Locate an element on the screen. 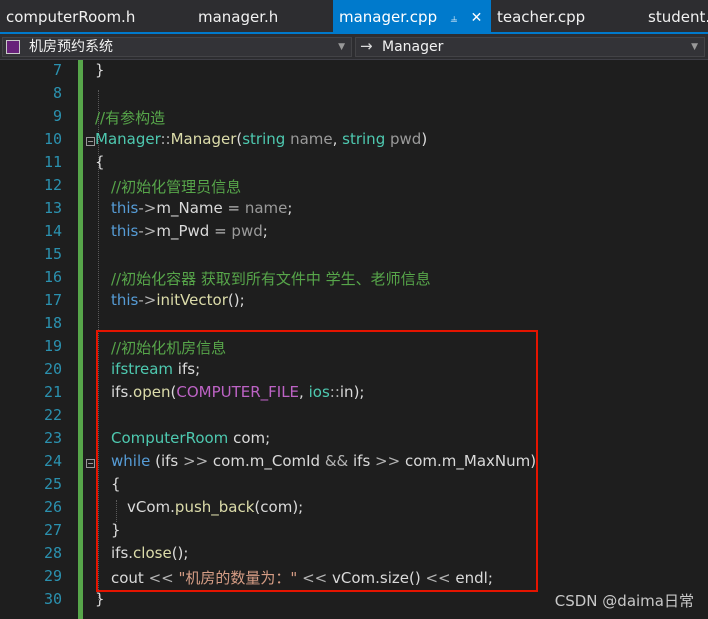 Image resolution: width=708 pixels, height=619 pixels. code-line-9: //有参构造 is located at coordinates (130, 118).